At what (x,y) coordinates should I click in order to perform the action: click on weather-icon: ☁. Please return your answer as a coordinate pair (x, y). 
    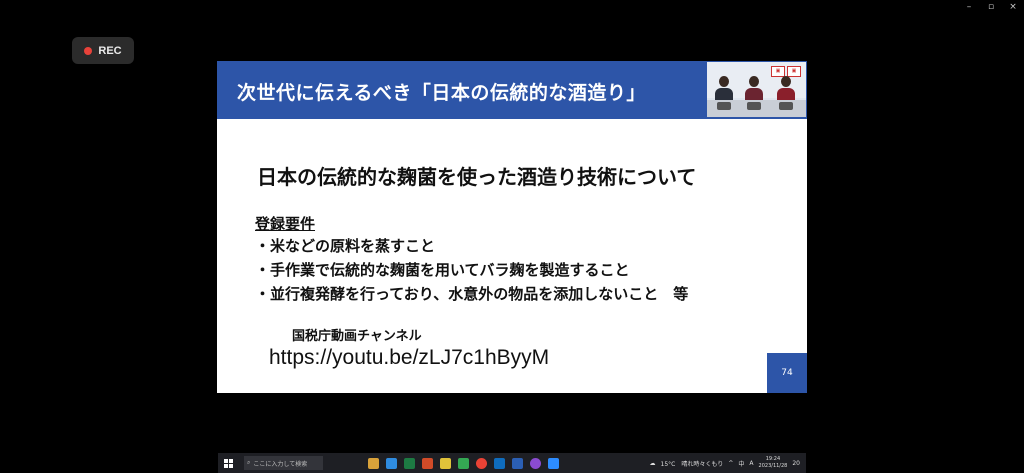
    Looking at the image, I should click on (653, 463).